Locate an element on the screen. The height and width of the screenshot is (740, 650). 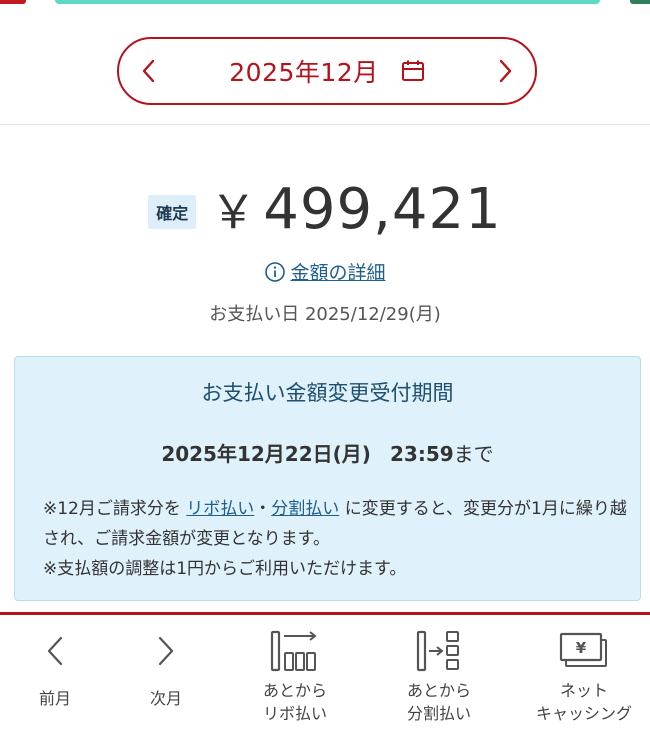
nav-later-bunkatsu: あとから 分割払い is located at coordinates (439, 677).